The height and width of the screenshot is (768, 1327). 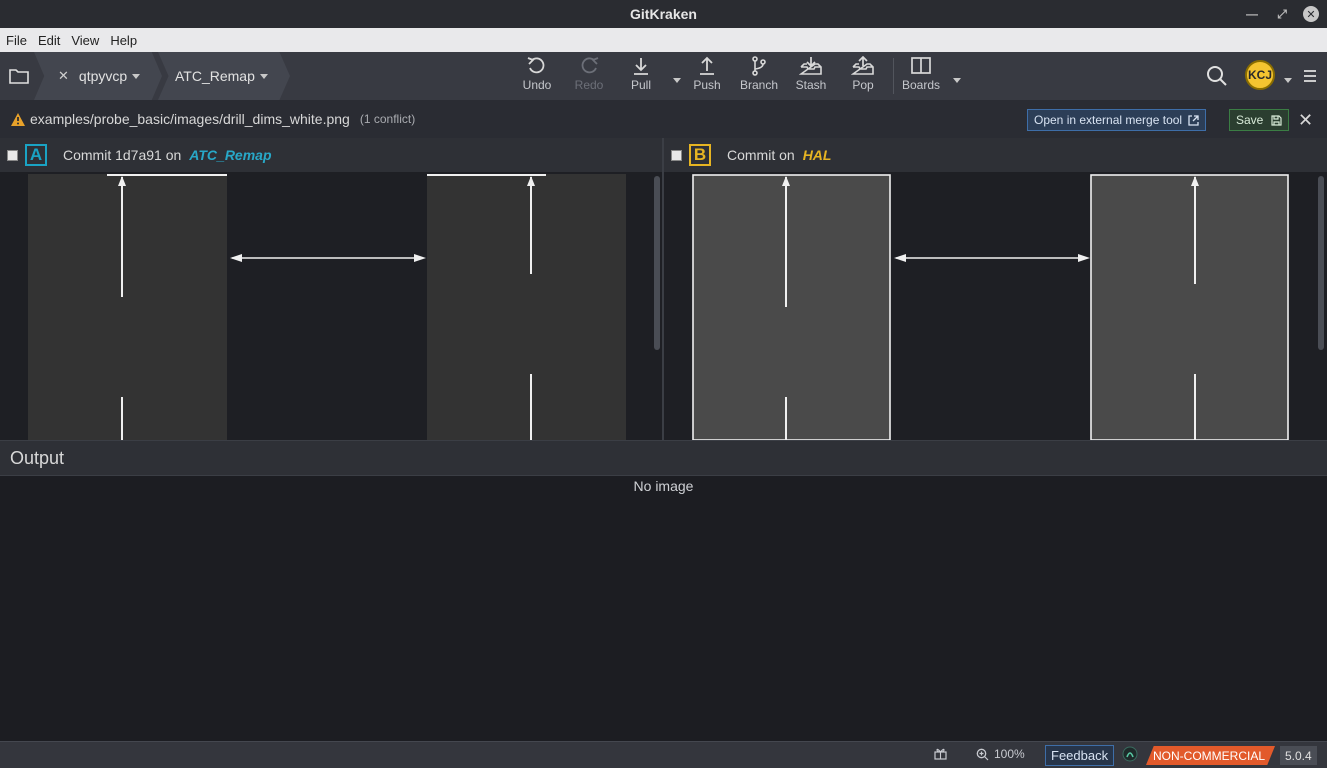 I want to click on pull-options-chevron-icon, so click(x=674, y=81).